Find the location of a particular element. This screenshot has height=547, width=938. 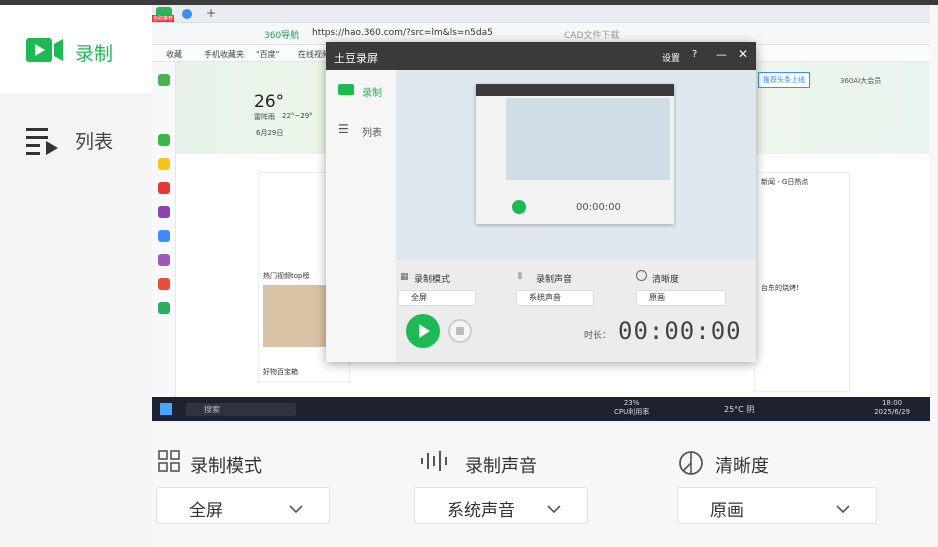

quality-select: 原画 is located at coordinates (777, 505).